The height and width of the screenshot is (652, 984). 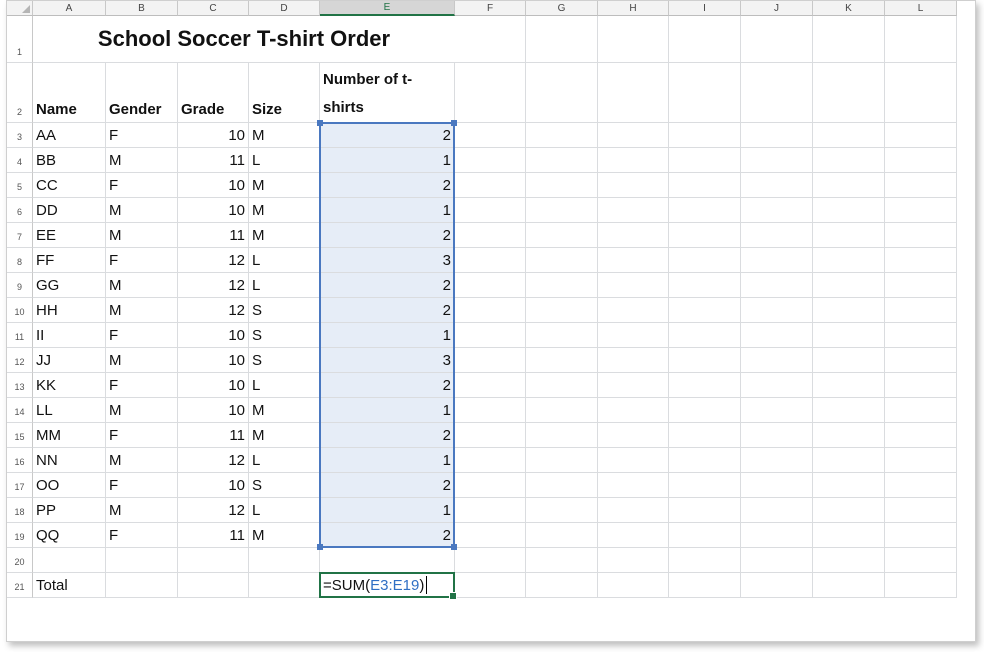 What do you see at coordinates (142, 93) in the screenshot?
I see `header-gender: Gender` at bounding box center [142, 93].